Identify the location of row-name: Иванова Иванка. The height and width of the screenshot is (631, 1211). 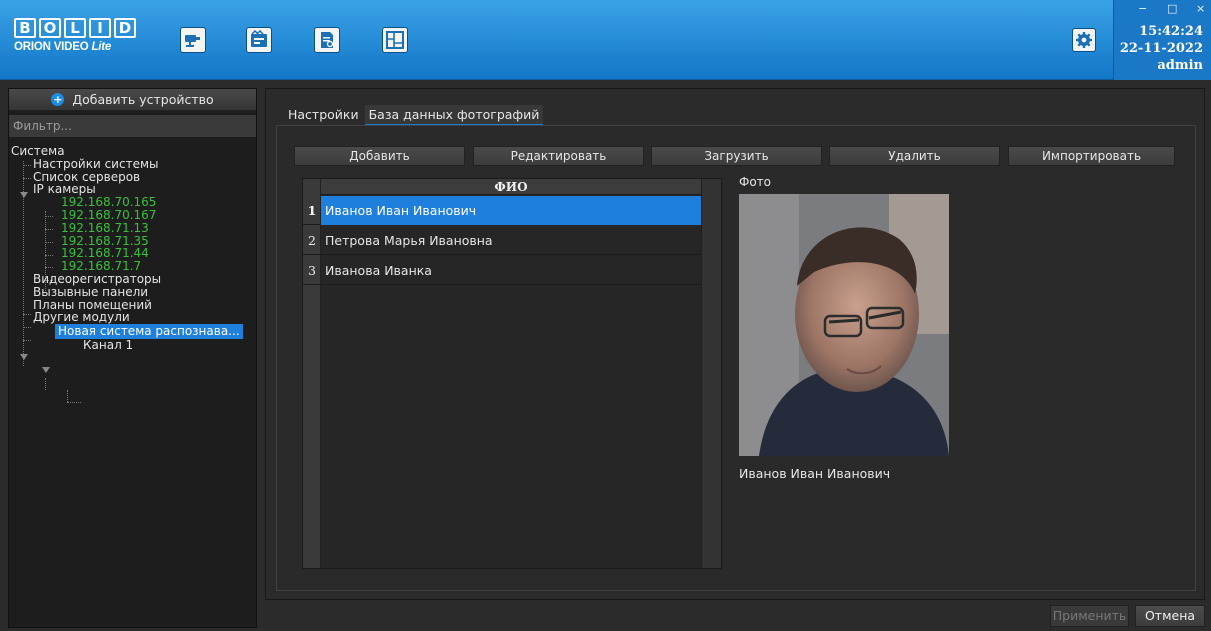
(378, 270).